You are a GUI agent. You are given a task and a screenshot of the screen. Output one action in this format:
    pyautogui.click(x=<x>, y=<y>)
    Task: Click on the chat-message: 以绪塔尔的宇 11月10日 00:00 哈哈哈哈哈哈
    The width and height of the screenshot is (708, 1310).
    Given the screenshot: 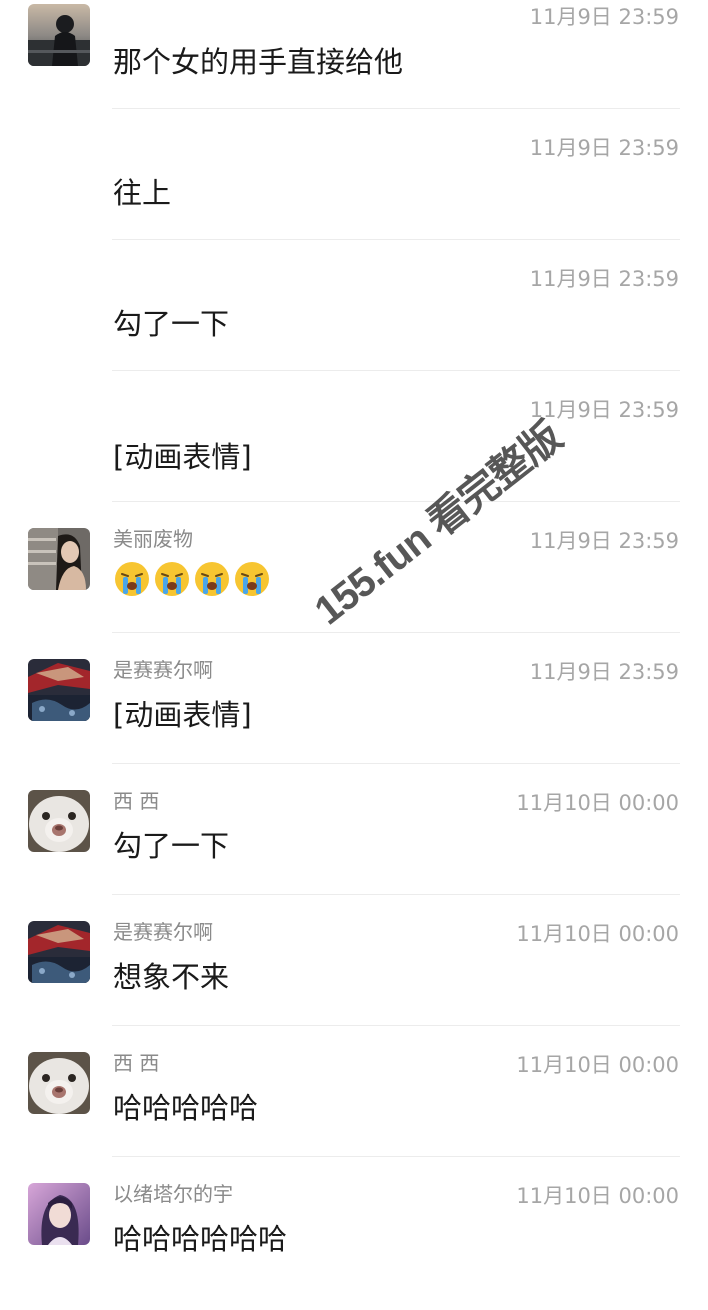 What is the action you would take?
    pyautogui.click(x=354, y=1244)
    